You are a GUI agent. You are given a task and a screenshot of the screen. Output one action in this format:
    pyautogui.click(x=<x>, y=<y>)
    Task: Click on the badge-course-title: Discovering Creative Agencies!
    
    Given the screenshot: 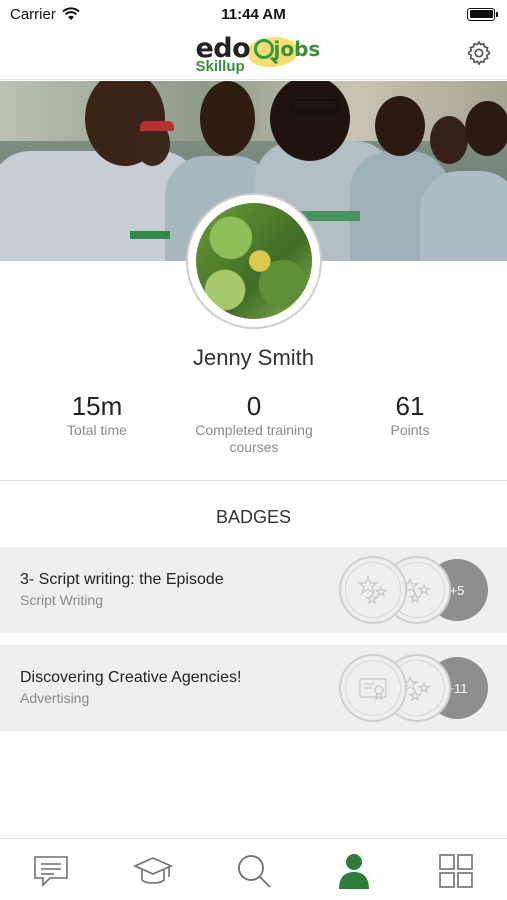 What is the action you would take?
    pyautogui.click(x=131, y=677)
    